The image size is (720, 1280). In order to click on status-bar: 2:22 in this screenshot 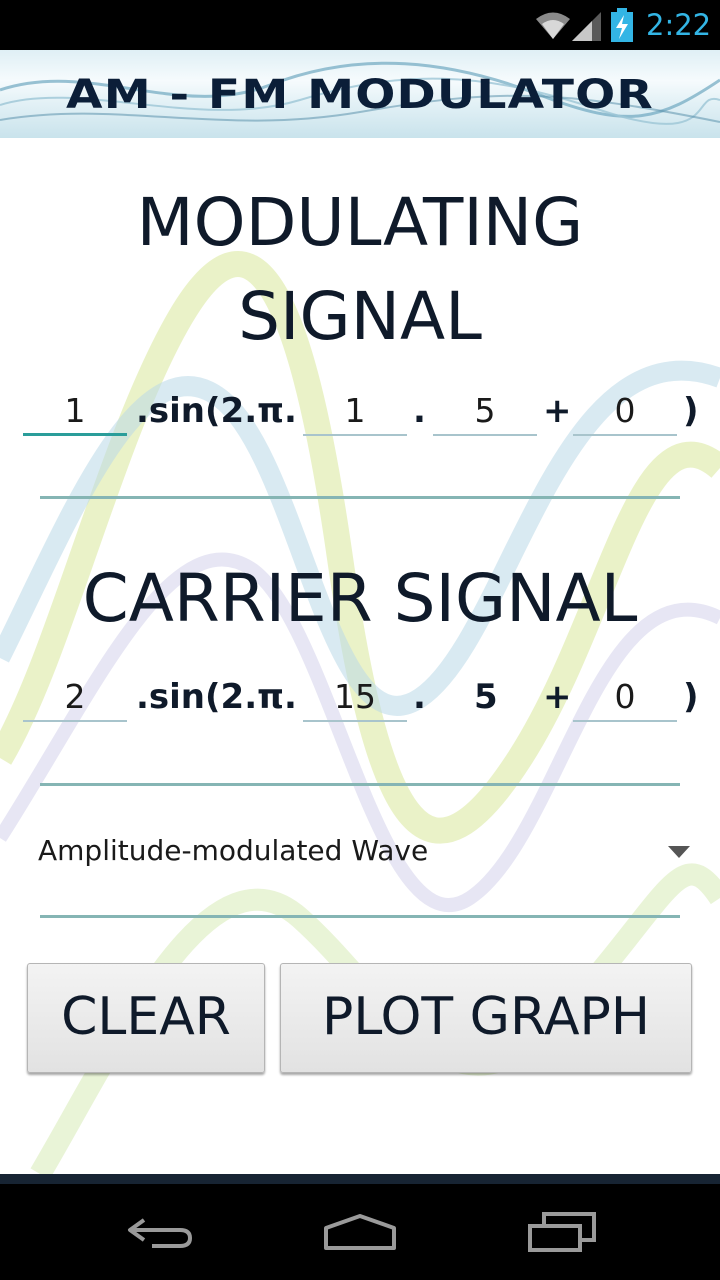, I will do `click(360, 25)`.